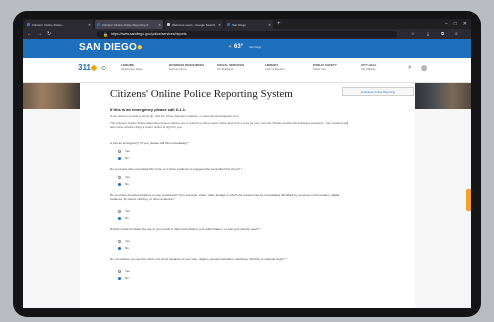  What do you see at coordinates (468, 200) in the screenshot?
I see `feedback-tab` at bounding box center [468, 200].